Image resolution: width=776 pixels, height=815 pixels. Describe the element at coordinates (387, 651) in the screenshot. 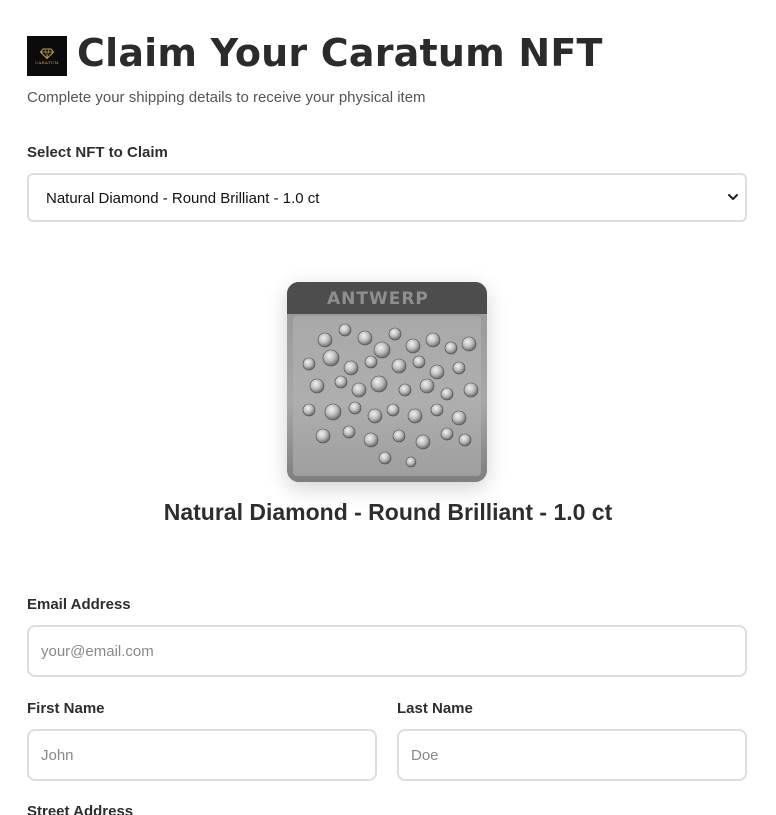

I see `email-field: your@email.com` at that location.